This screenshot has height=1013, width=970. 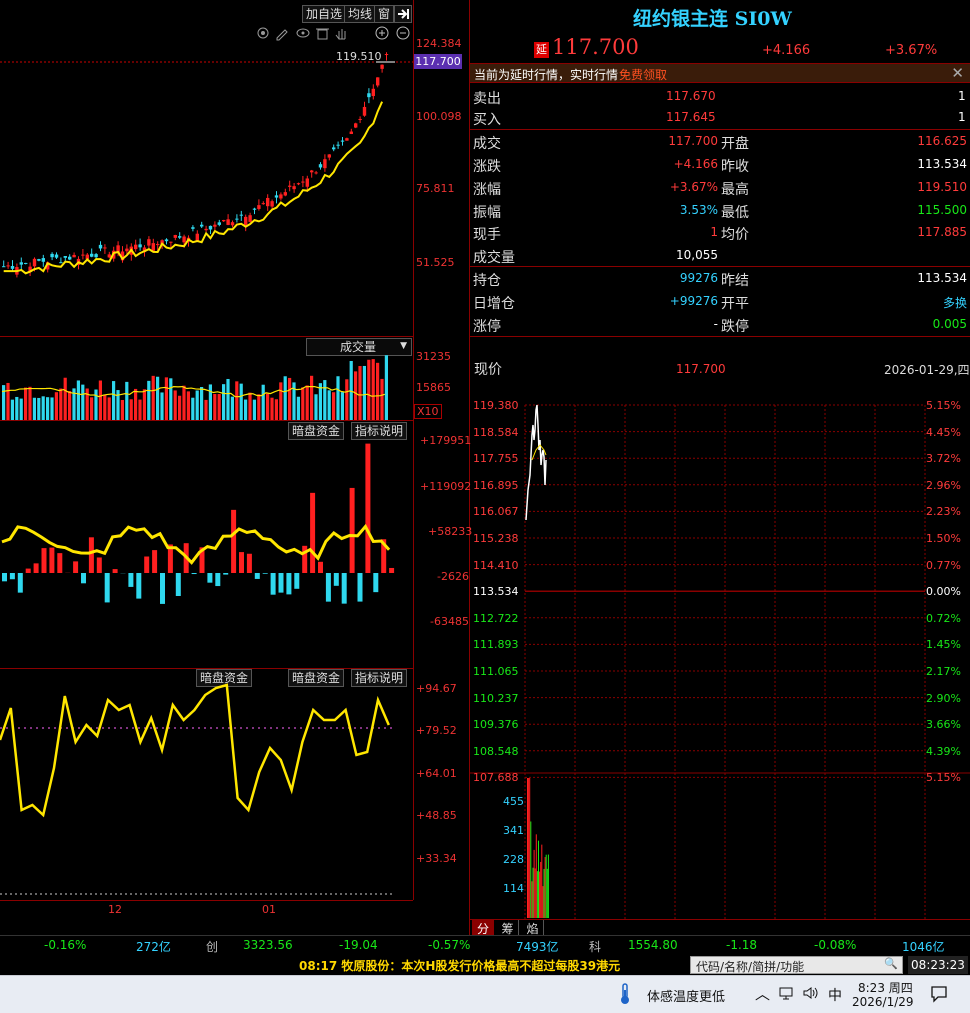 What do you see at coordinates (453, 576) in the screenshot?
I see `darkflow-axis-3: -2626` at bounding box center [453, 576].